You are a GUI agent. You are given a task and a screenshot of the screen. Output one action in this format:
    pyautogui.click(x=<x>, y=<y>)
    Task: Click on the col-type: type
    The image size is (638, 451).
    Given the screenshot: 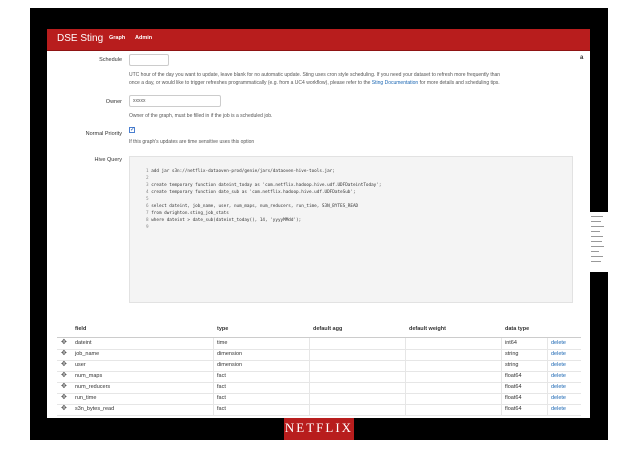 What is the action you would take?
    pyautogui.click(x=223, y=329)
    